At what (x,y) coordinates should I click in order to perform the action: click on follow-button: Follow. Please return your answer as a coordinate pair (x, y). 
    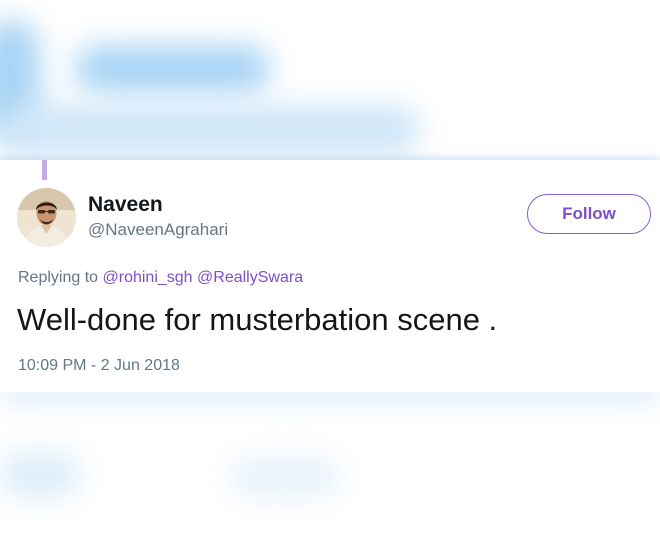
    Looking at the image, I should click on (589, 214).